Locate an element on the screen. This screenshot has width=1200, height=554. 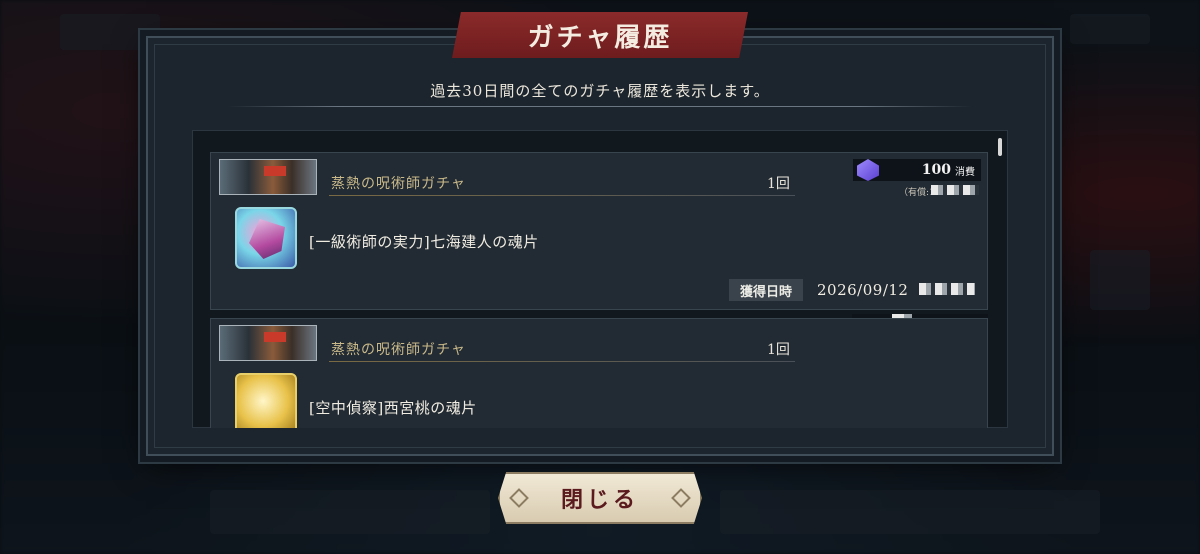
item-name: [一級術師の実力]七海建人の魂片 is located at coordinates (424, 242).